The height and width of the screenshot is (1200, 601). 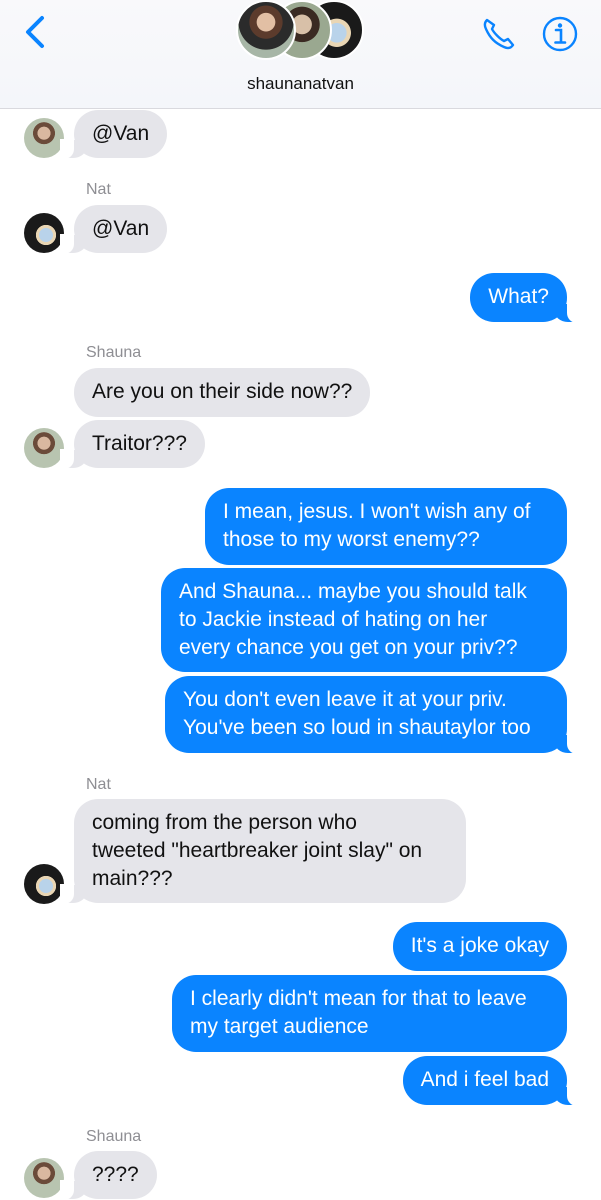 I want to click on info-icon, so click(x=560, y=34).